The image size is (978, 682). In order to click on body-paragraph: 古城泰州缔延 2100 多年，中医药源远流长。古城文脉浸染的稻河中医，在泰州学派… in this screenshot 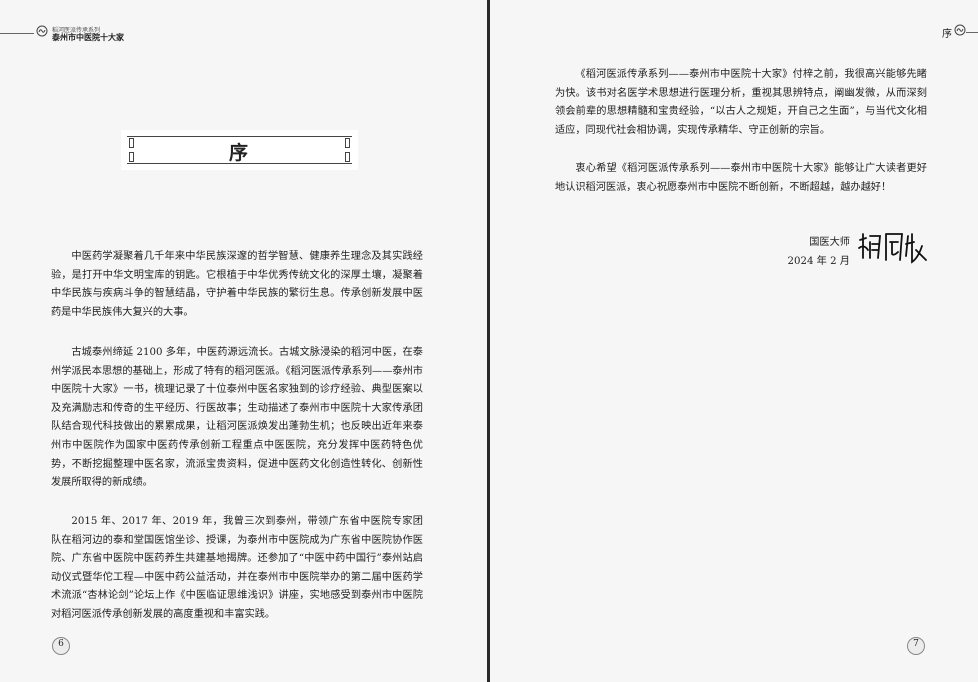, I will do `click(237, 418)`.